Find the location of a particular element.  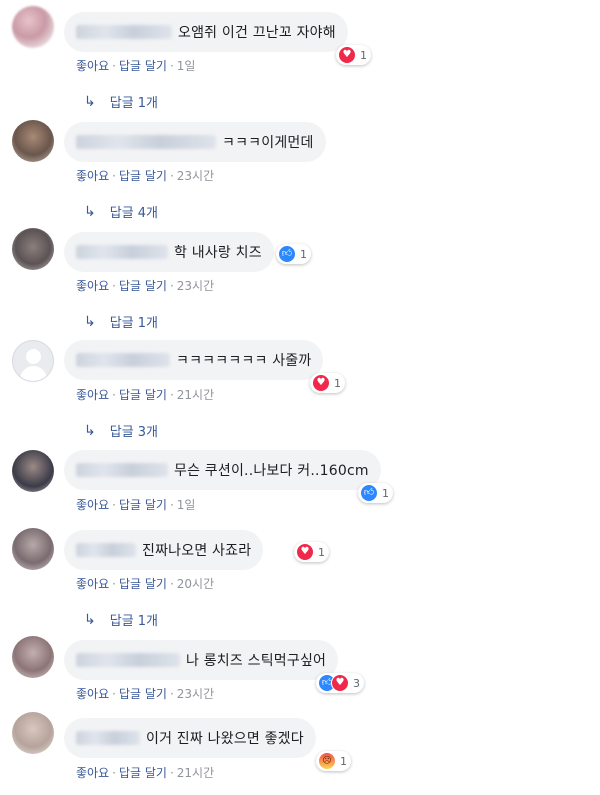

comment-text: 나 롱치즈 스틱먹구싶어 is located at coordinates (256, 661).